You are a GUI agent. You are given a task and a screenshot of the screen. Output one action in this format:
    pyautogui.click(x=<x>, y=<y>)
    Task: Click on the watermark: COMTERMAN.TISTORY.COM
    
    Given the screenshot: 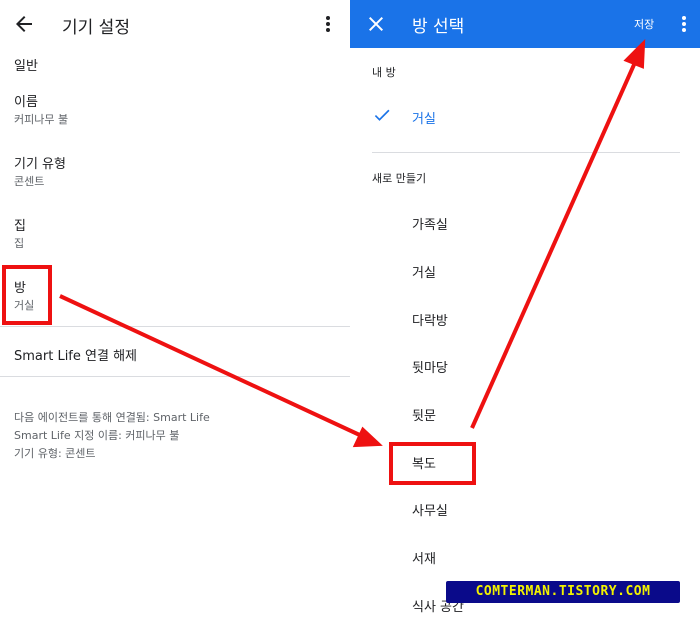 What is the action you would take?
    pyautogui.click(x=563, y=592)
    